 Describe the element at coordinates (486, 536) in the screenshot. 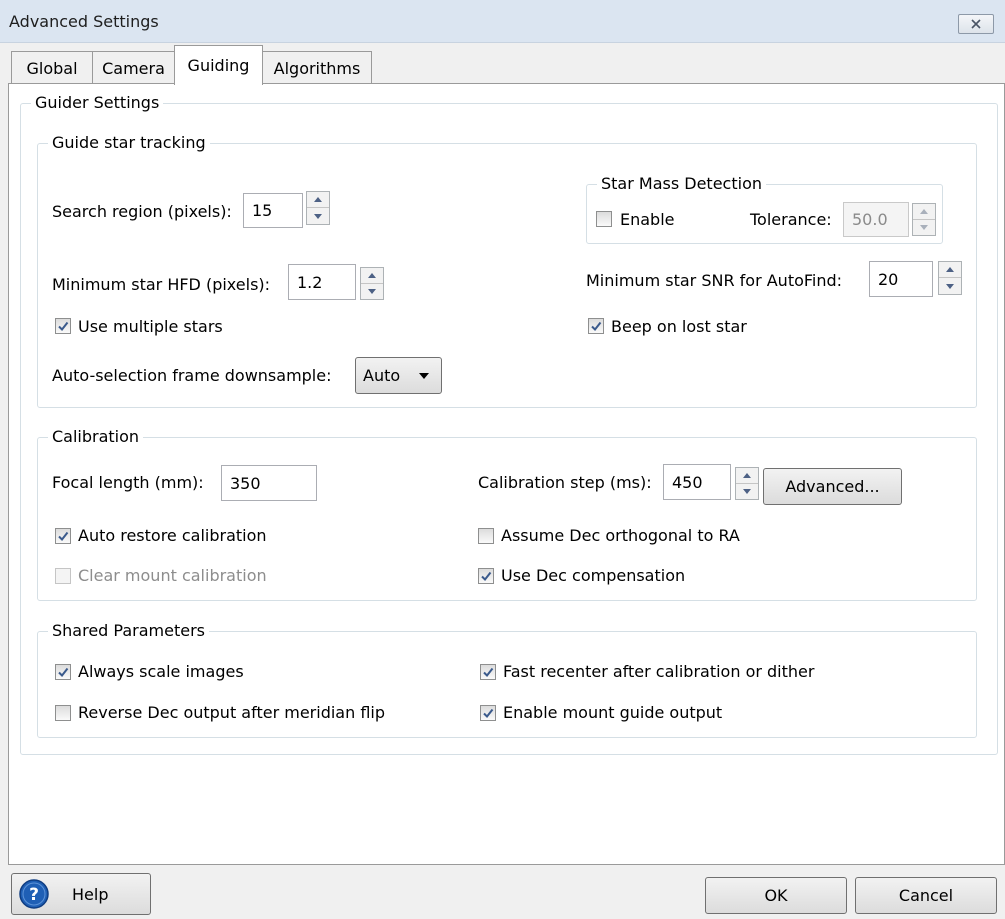

I see `assume-dec-orthogonal-checkbox` at that location.